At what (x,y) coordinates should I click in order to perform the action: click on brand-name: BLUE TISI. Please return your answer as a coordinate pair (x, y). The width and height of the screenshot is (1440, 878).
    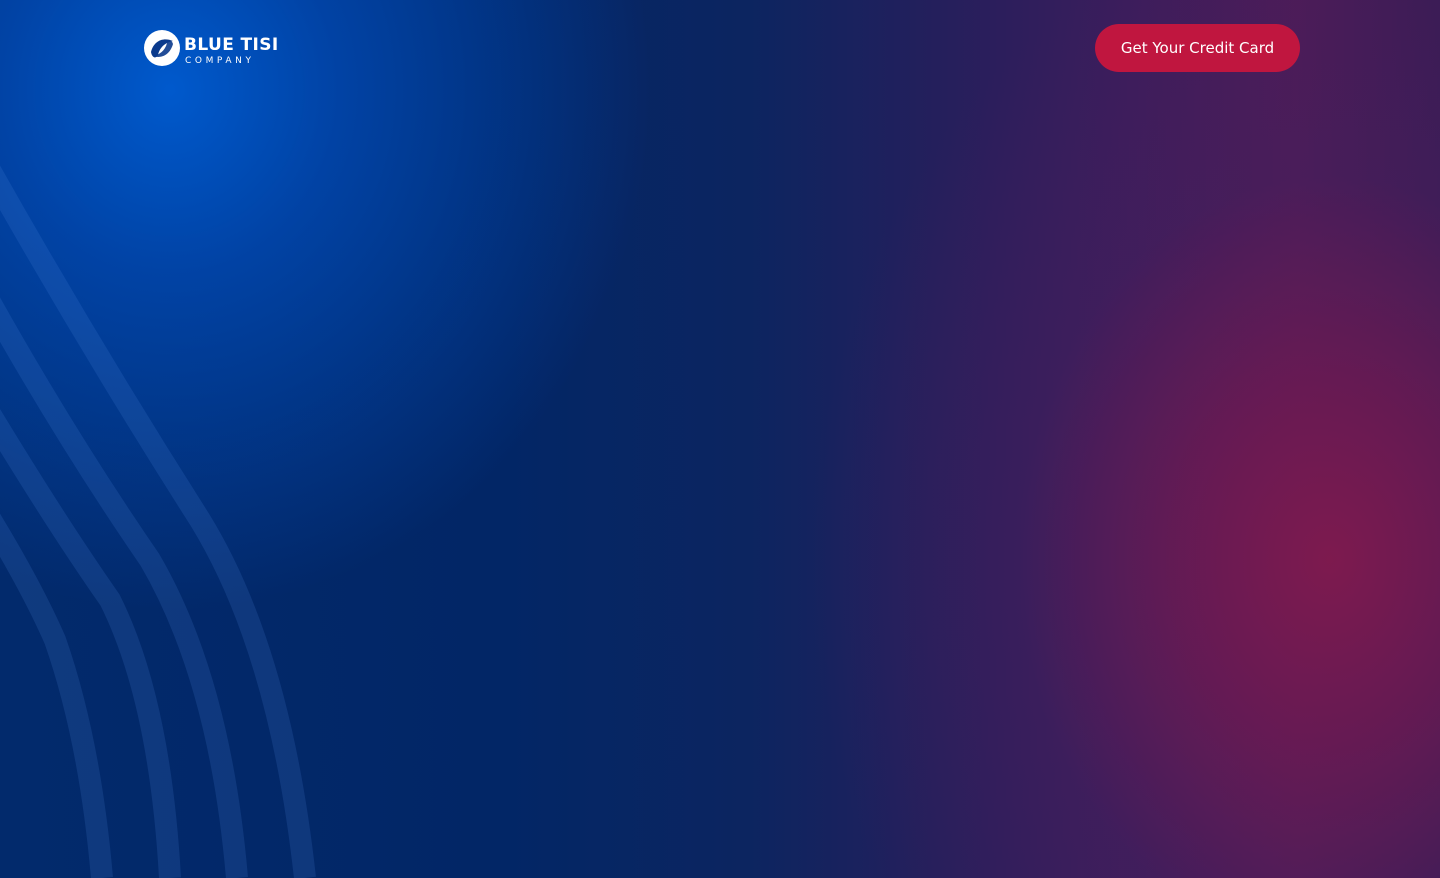
    Looking at the image, I should click on (231, 45).